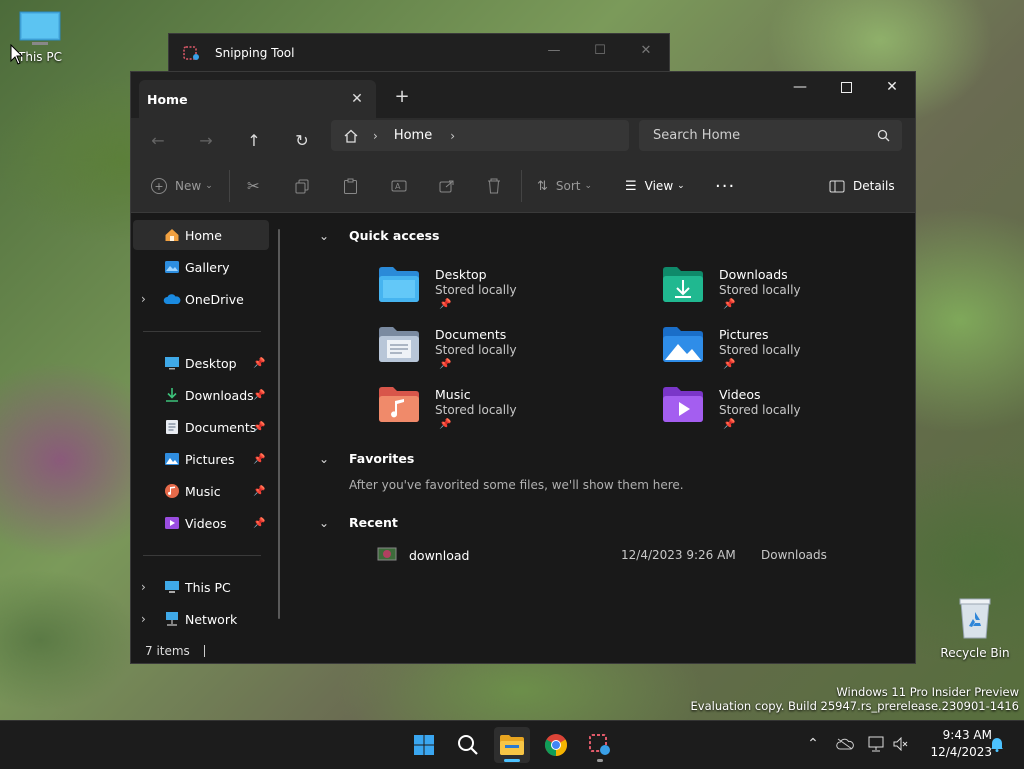 Image resolution: width=1024 pixels, height=769 pixels. What do you see at coordinates (781, 351) in the screenshot?
I see `quick-access-item-pictures: Pictures Stored locally 📌` at bounding box center [781, 351].